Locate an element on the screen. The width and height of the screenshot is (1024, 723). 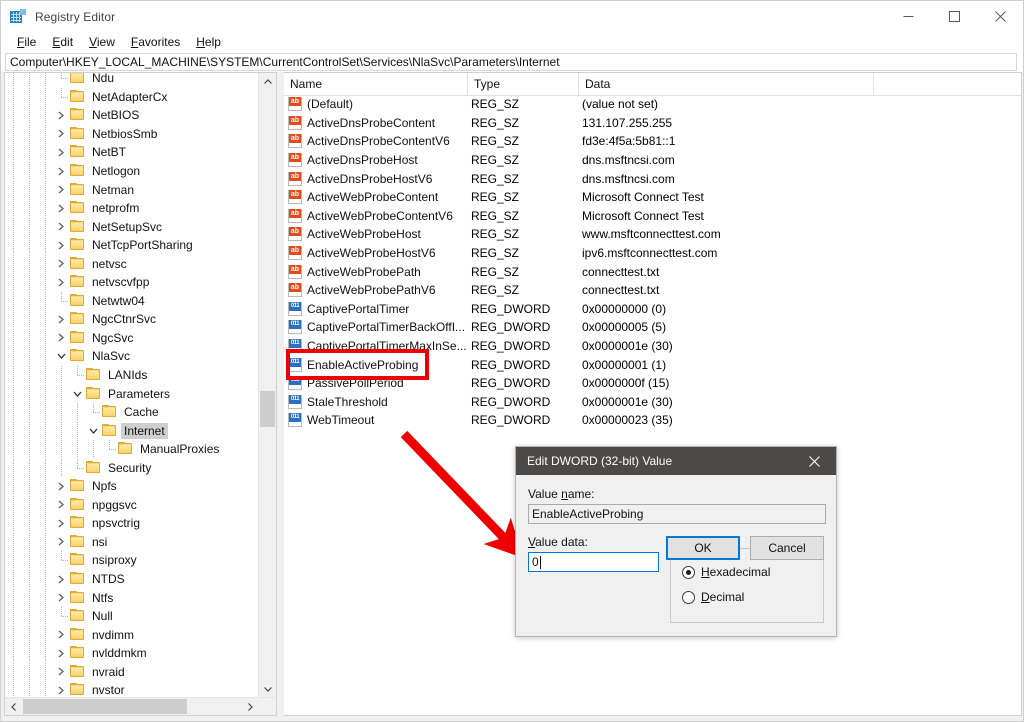
tree-item-npsvctrig: npsvctrig is located at coordinates (131, 523).